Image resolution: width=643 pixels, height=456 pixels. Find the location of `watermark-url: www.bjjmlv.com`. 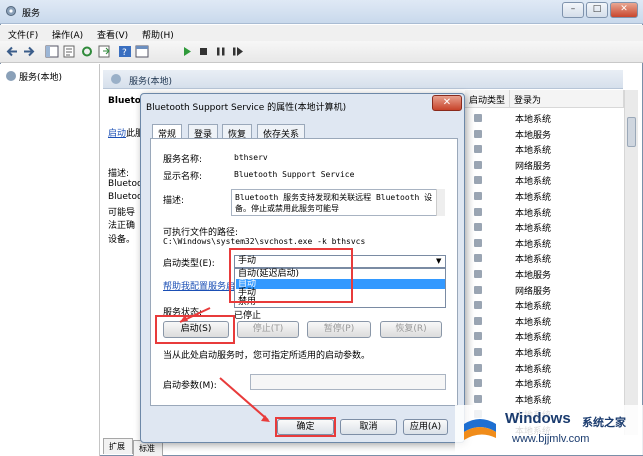

watermark-url: www.bjjmlv.com is located at coordinates (551, 439).